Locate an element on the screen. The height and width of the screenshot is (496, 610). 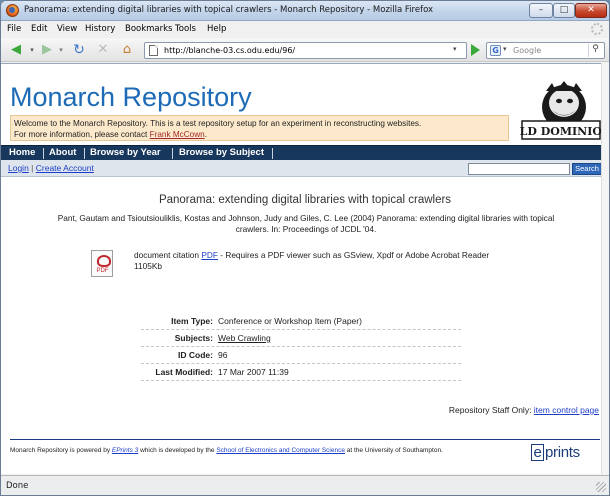
vertical-scrollbar is located at coordinates (605, 268).